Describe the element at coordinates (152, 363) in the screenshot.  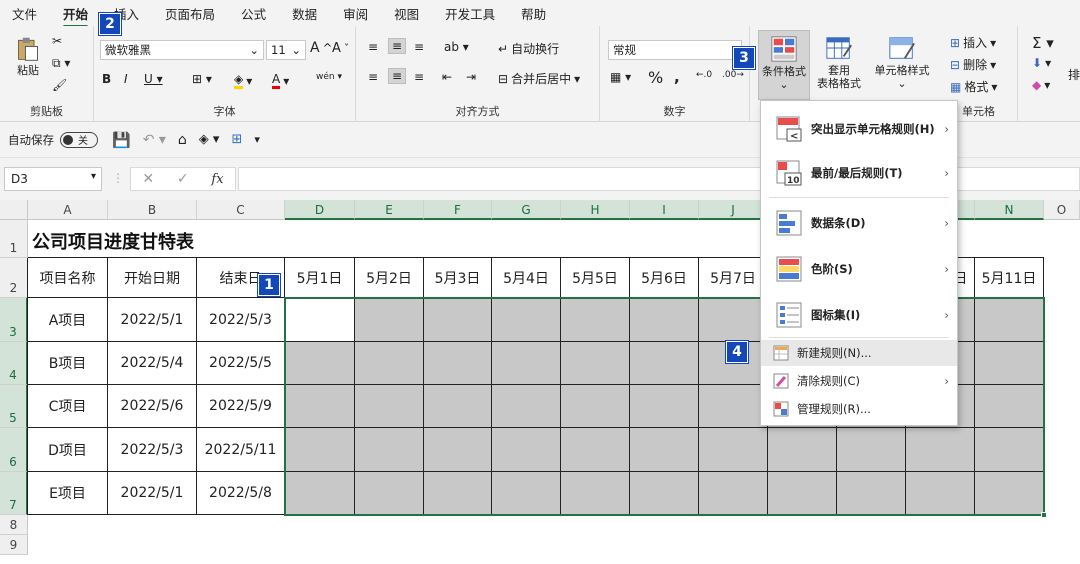
I see `data-cell: 2022/5/4` at that location.